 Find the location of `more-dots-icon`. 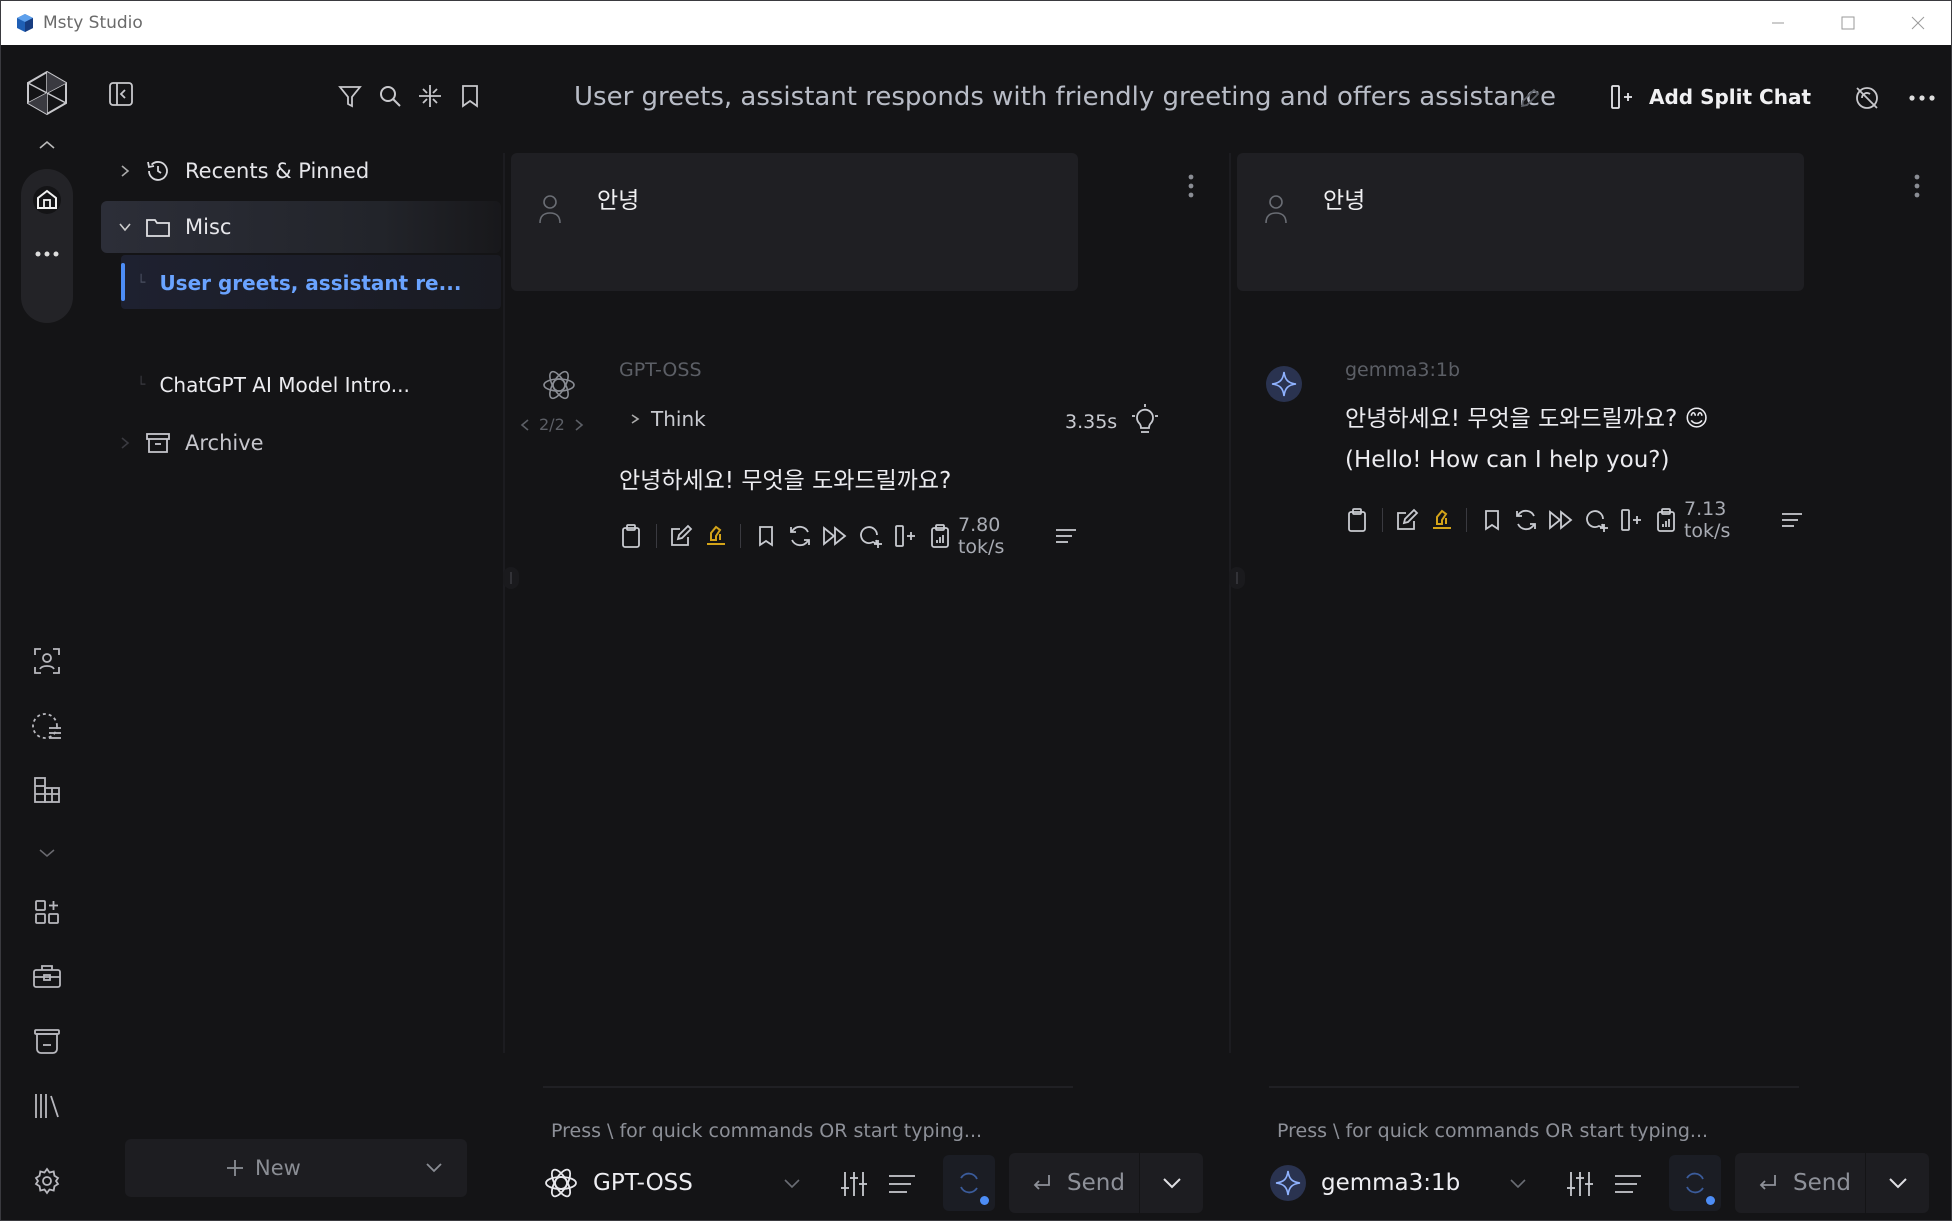

more-dots-icon is located at coordinates (47, 254).